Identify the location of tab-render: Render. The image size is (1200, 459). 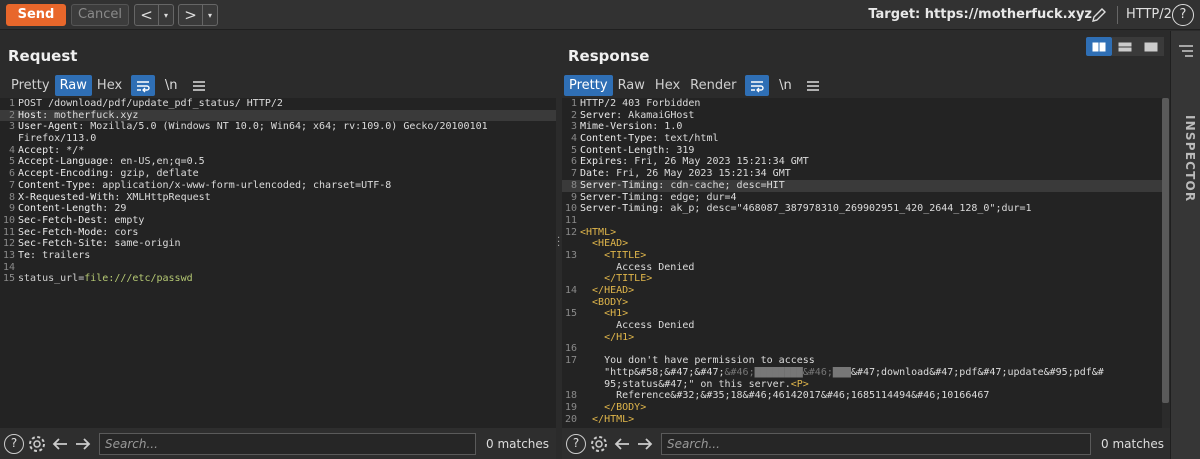
(713, 85).